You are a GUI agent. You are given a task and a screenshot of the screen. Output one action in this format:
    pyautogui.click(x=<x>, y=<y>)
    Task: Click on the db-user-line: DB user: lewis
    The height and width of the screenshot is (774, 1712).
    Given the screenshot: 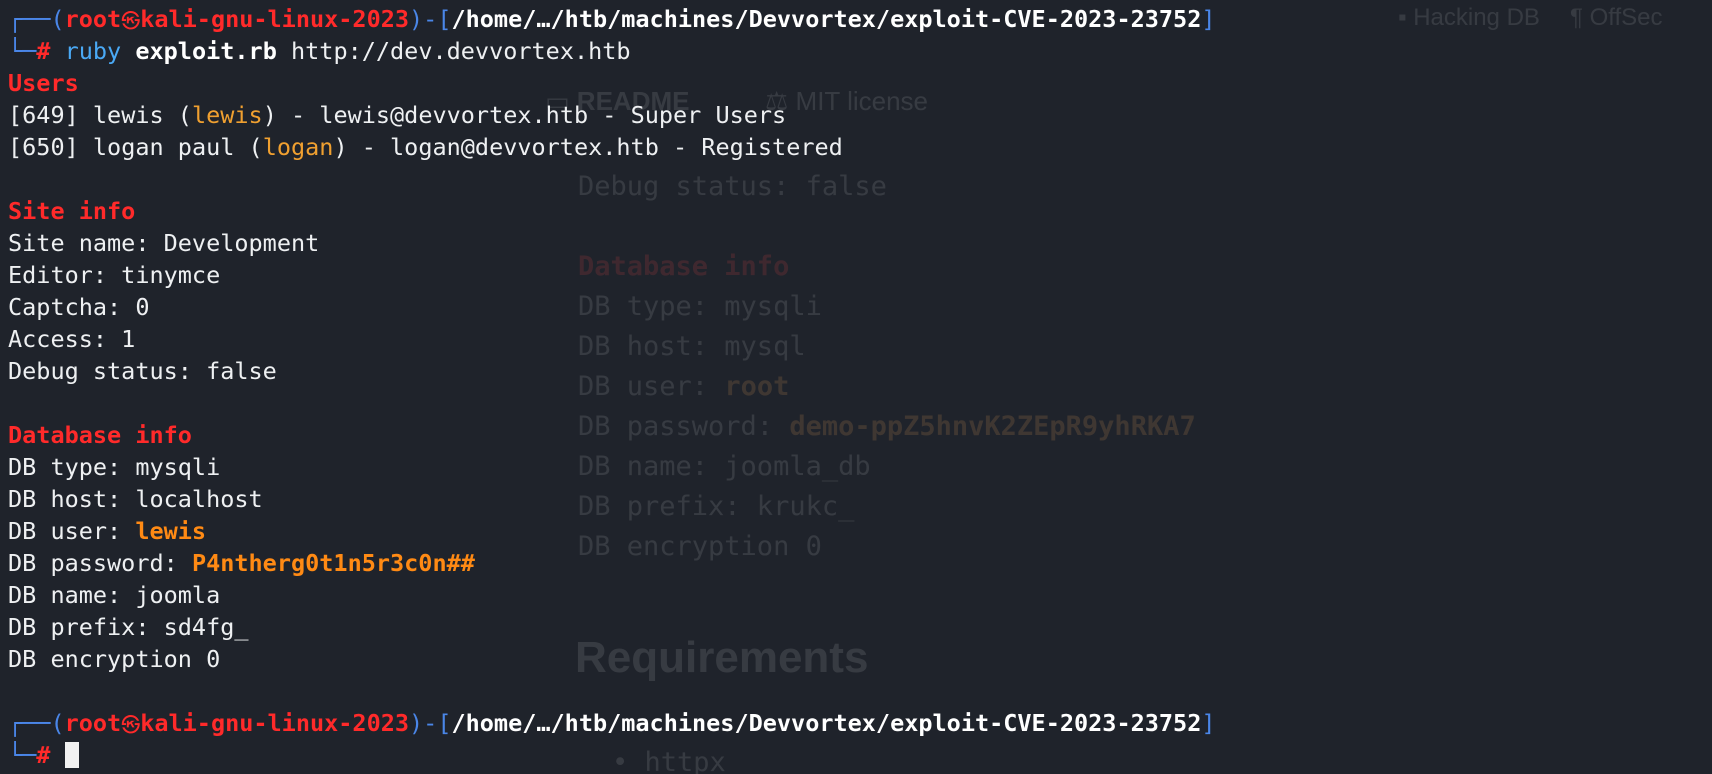 What is the action you would take?
    pyautogui.click(x=107, y=531)
    